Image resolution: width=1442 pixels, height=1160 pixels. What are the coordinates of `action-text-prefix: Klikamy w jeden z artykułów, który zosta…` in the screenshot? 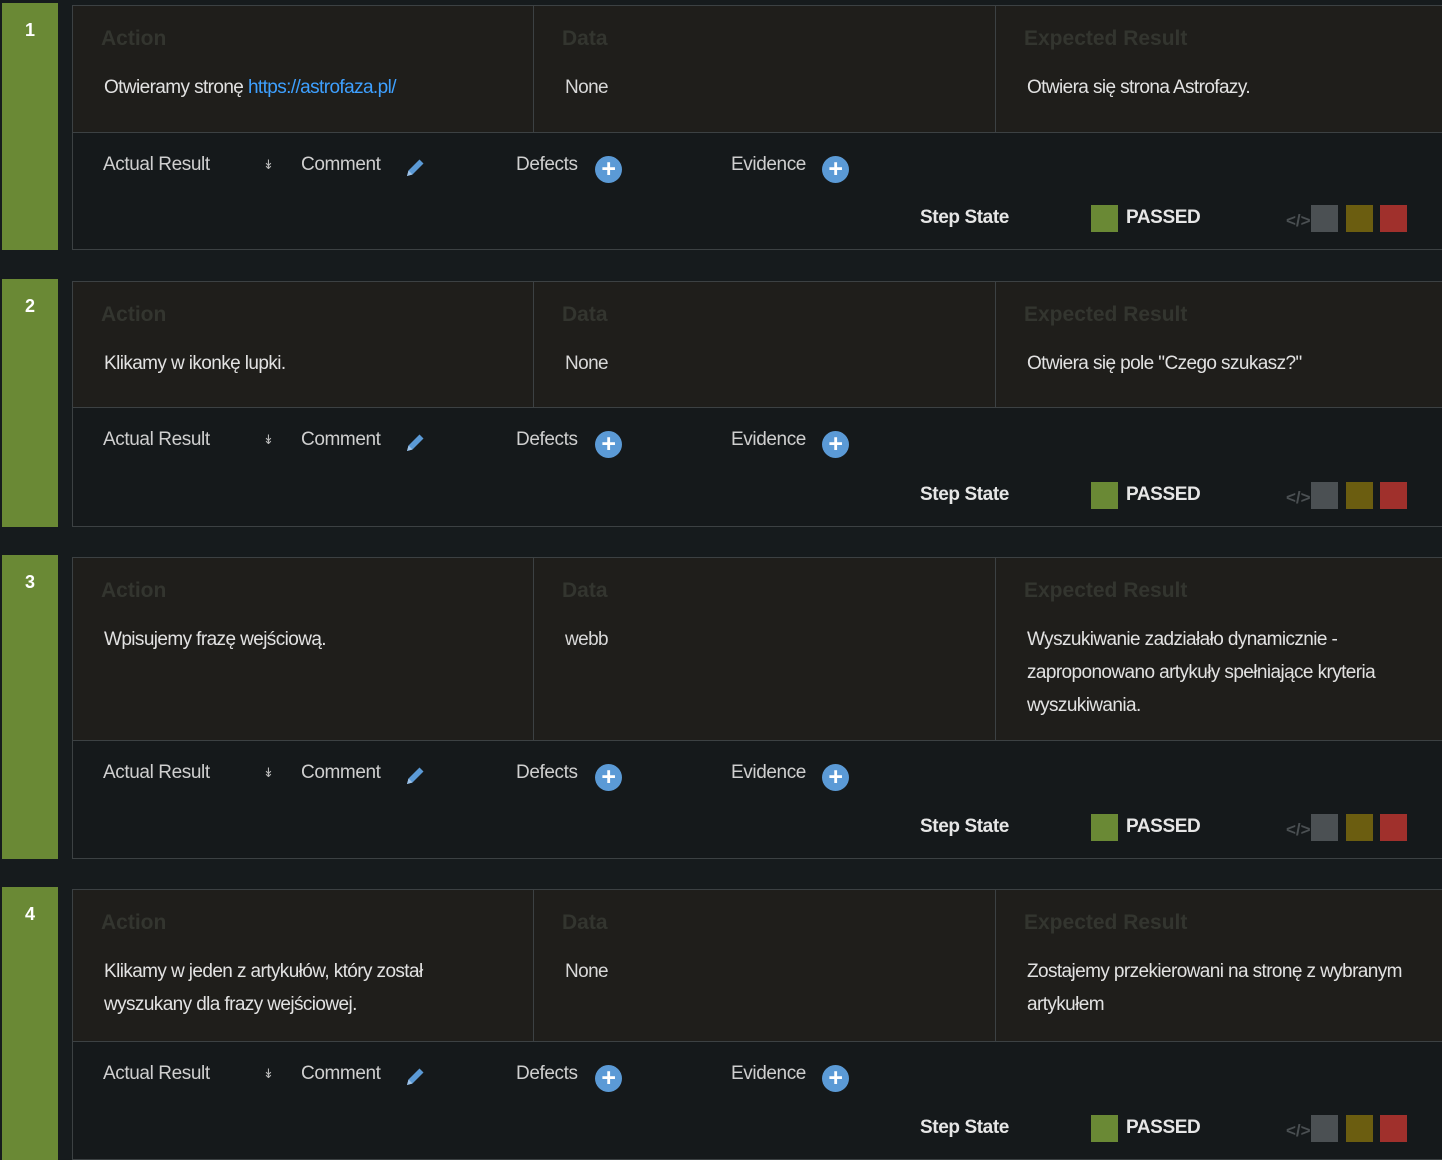 It's located at (263, 988).